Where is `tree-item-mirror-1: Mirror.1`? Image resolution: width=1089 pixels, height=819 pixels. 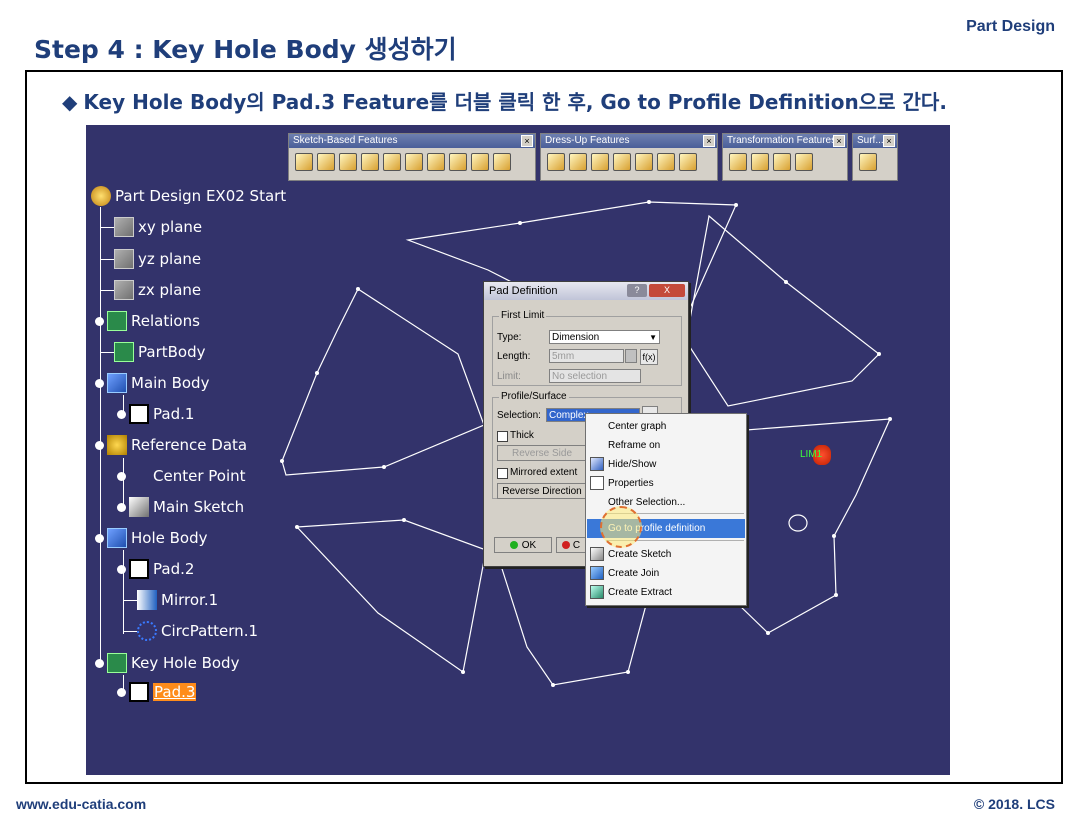
tree-item-mirror-1: Mirror.1 is located at coordinates (177, 600).